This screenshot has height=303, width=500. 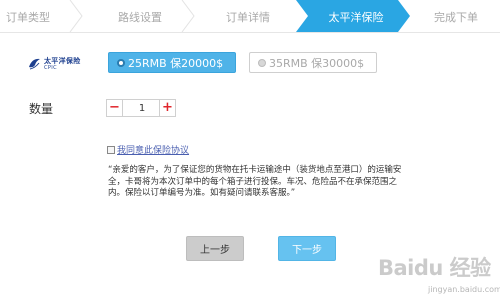 What do you see at coordinates (356, 17) in the screenshot?
I see `step-insurance-active: 太平洋保险` at bounding box center [356, 17].